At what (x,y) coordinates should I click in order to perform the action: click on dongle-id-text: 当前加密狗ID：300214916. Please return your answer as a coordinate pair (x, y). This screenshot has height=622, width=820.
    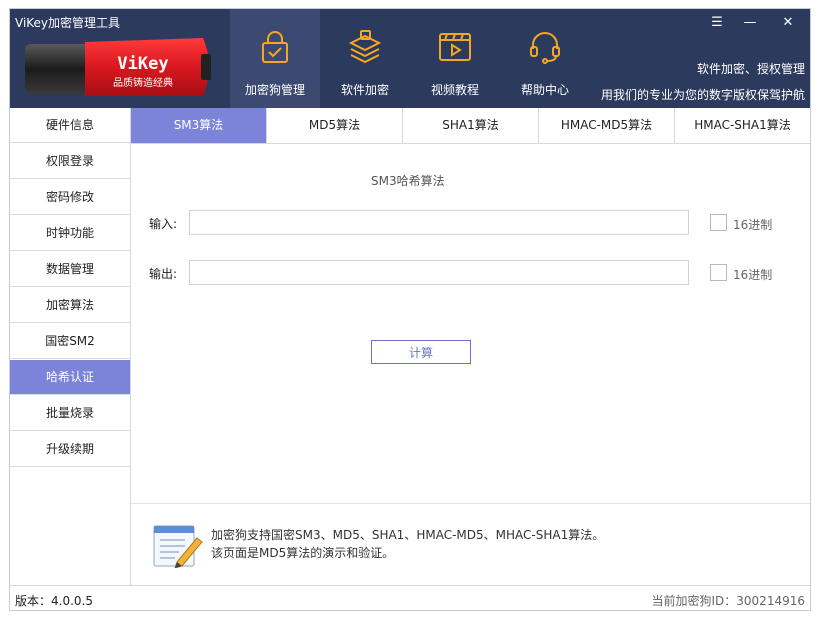
    Looking at the image, I should click on (728, 601).